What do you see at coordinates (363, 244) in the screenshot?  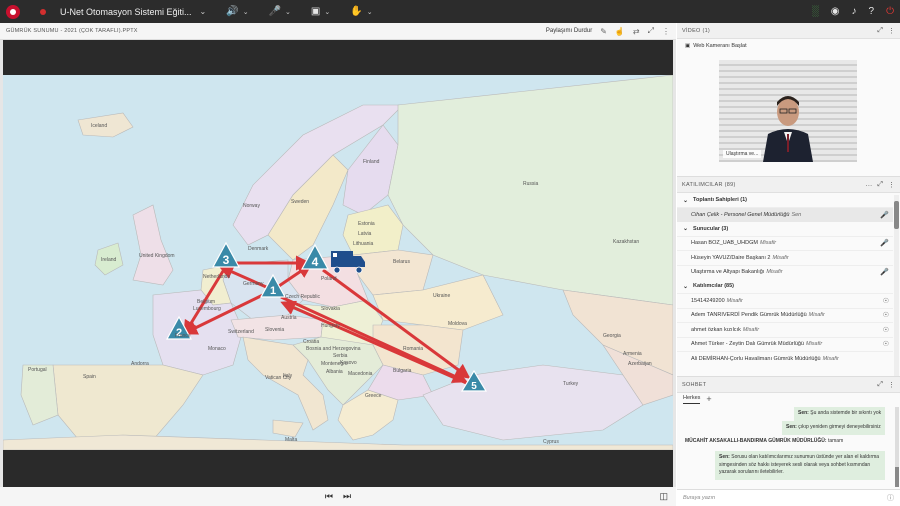 I see `svg-text: Lithuania` at bounding box center [363, 244].